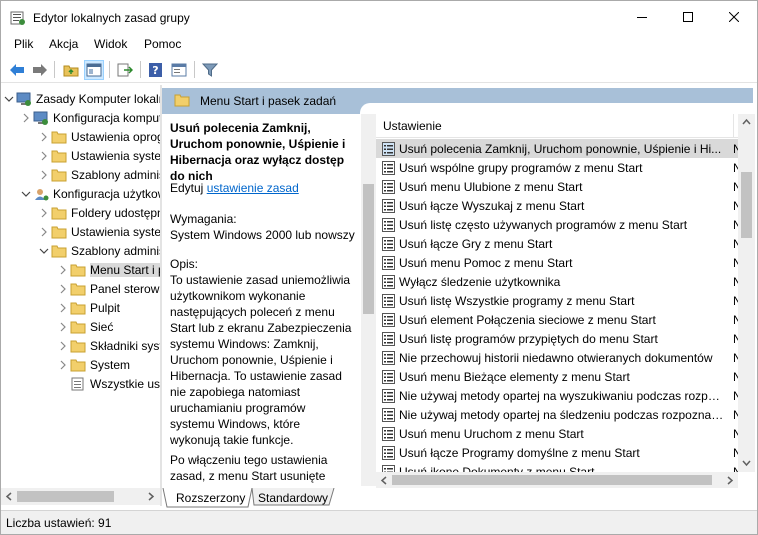  Describe the element at coordinates (746, 205) in the screenshot. I see `list-scroll-thumb` at that location.